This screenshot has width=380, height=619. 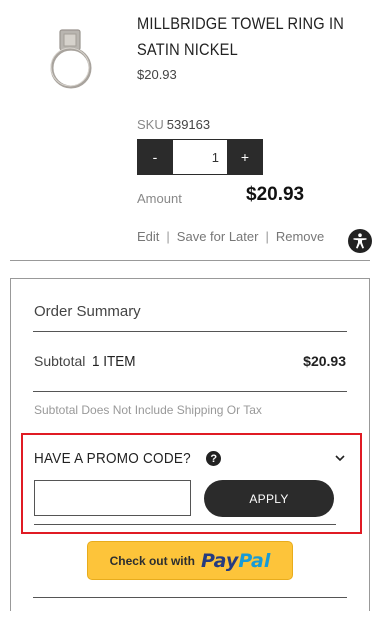 What do you see at coordinates (114, 361) in the screenshot?
I see `subtotal-item-count: 1 ITEM` at bounding box center [114, 361].